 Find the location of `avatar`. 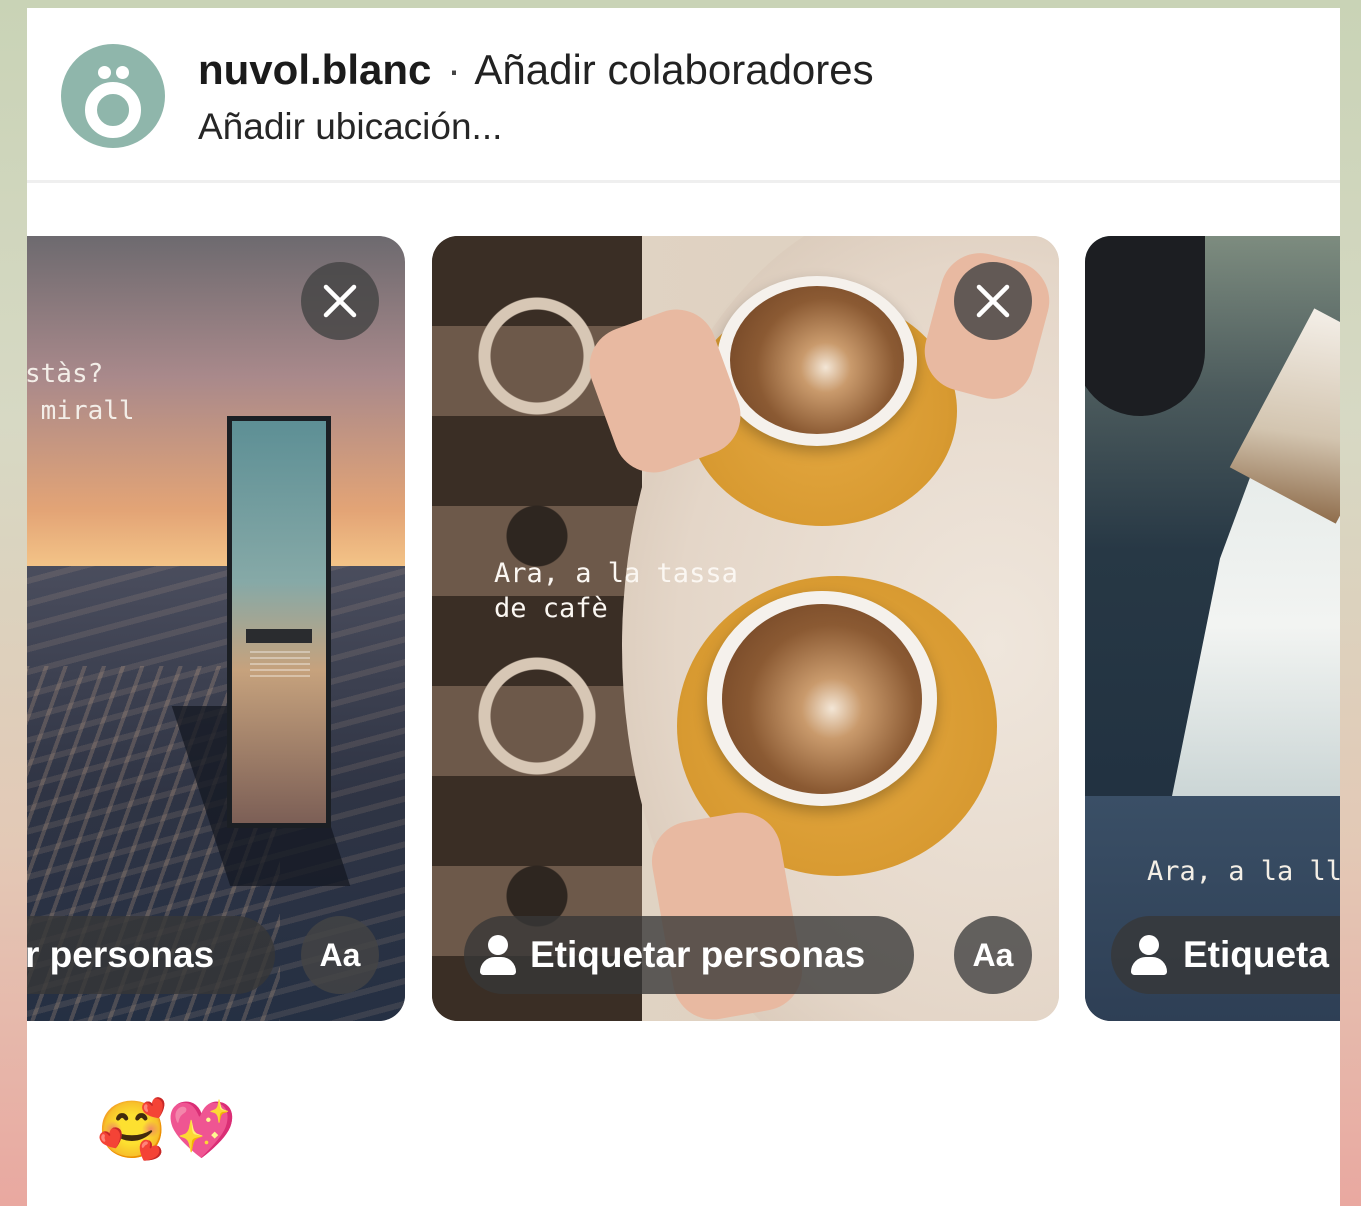

avatar is located at coordinates (113, 96).